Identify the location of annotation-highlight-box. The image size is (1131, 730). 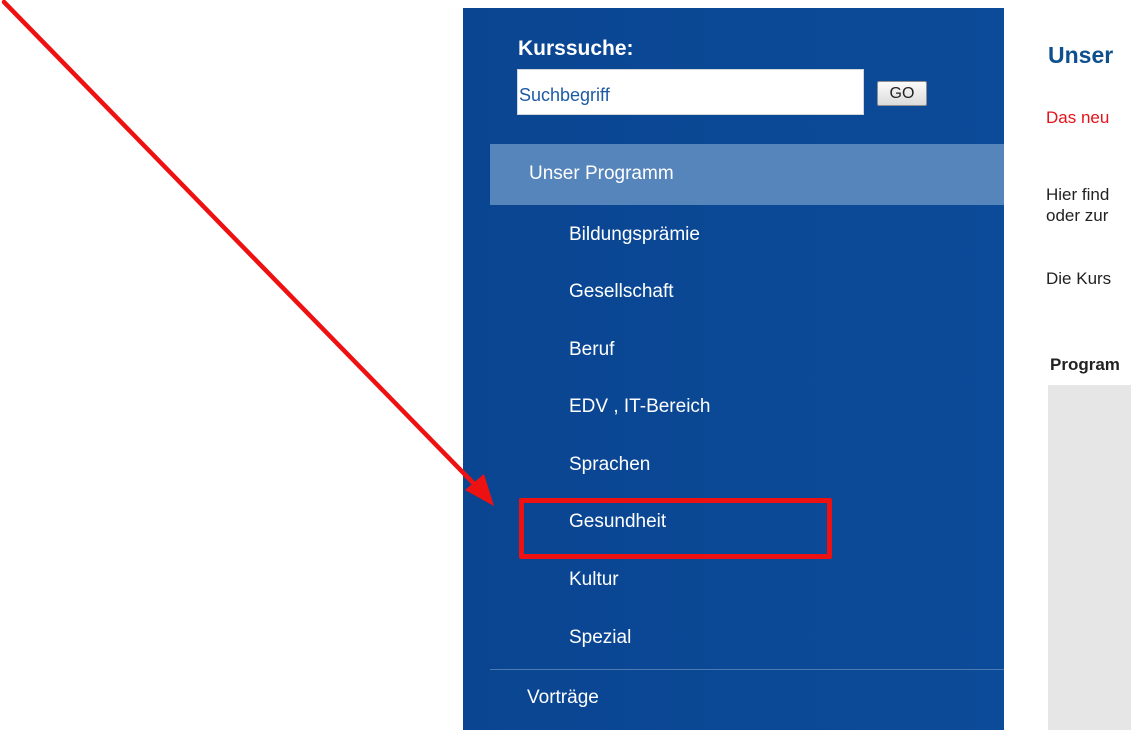
(675, 528).